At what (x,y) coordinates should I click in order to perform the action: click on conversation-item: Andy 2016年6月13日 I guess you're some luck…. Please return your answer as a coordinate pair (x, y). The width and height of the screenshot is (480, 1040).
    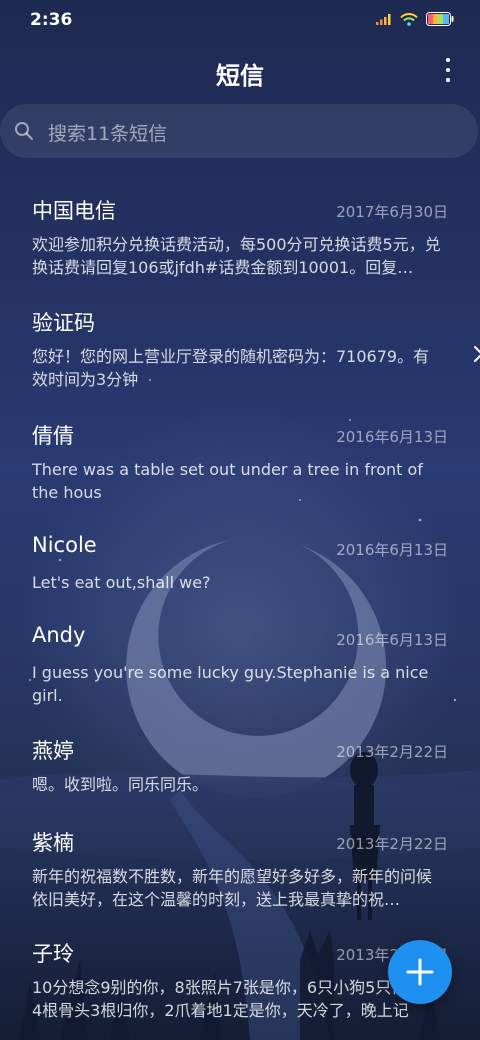
    Looking at the image, I should click on (242, 673).